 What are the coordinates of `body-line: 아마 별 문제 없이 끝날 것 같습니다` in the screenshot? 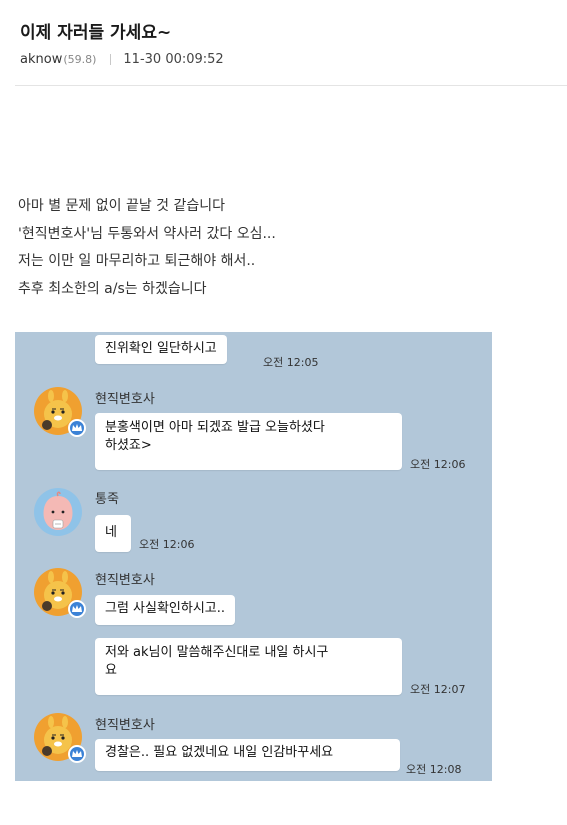 It's located at (122, 206).